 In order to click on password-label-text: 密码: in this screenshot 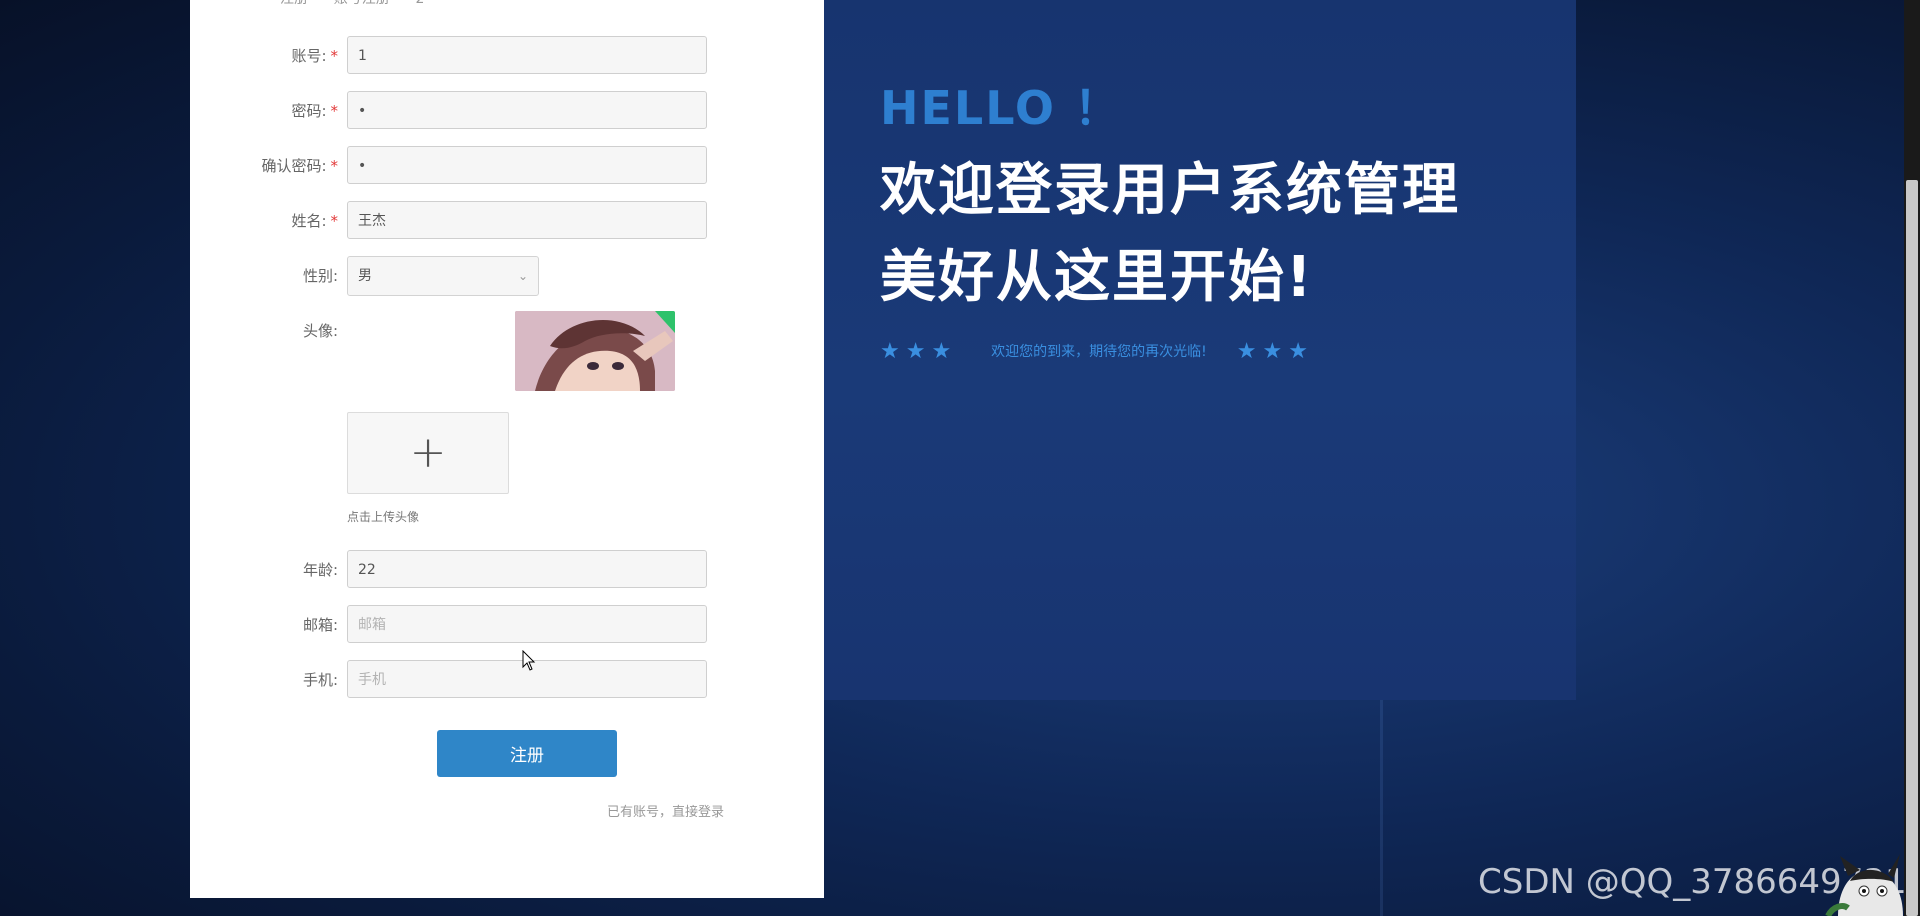, I will do `click(309, 111)`.